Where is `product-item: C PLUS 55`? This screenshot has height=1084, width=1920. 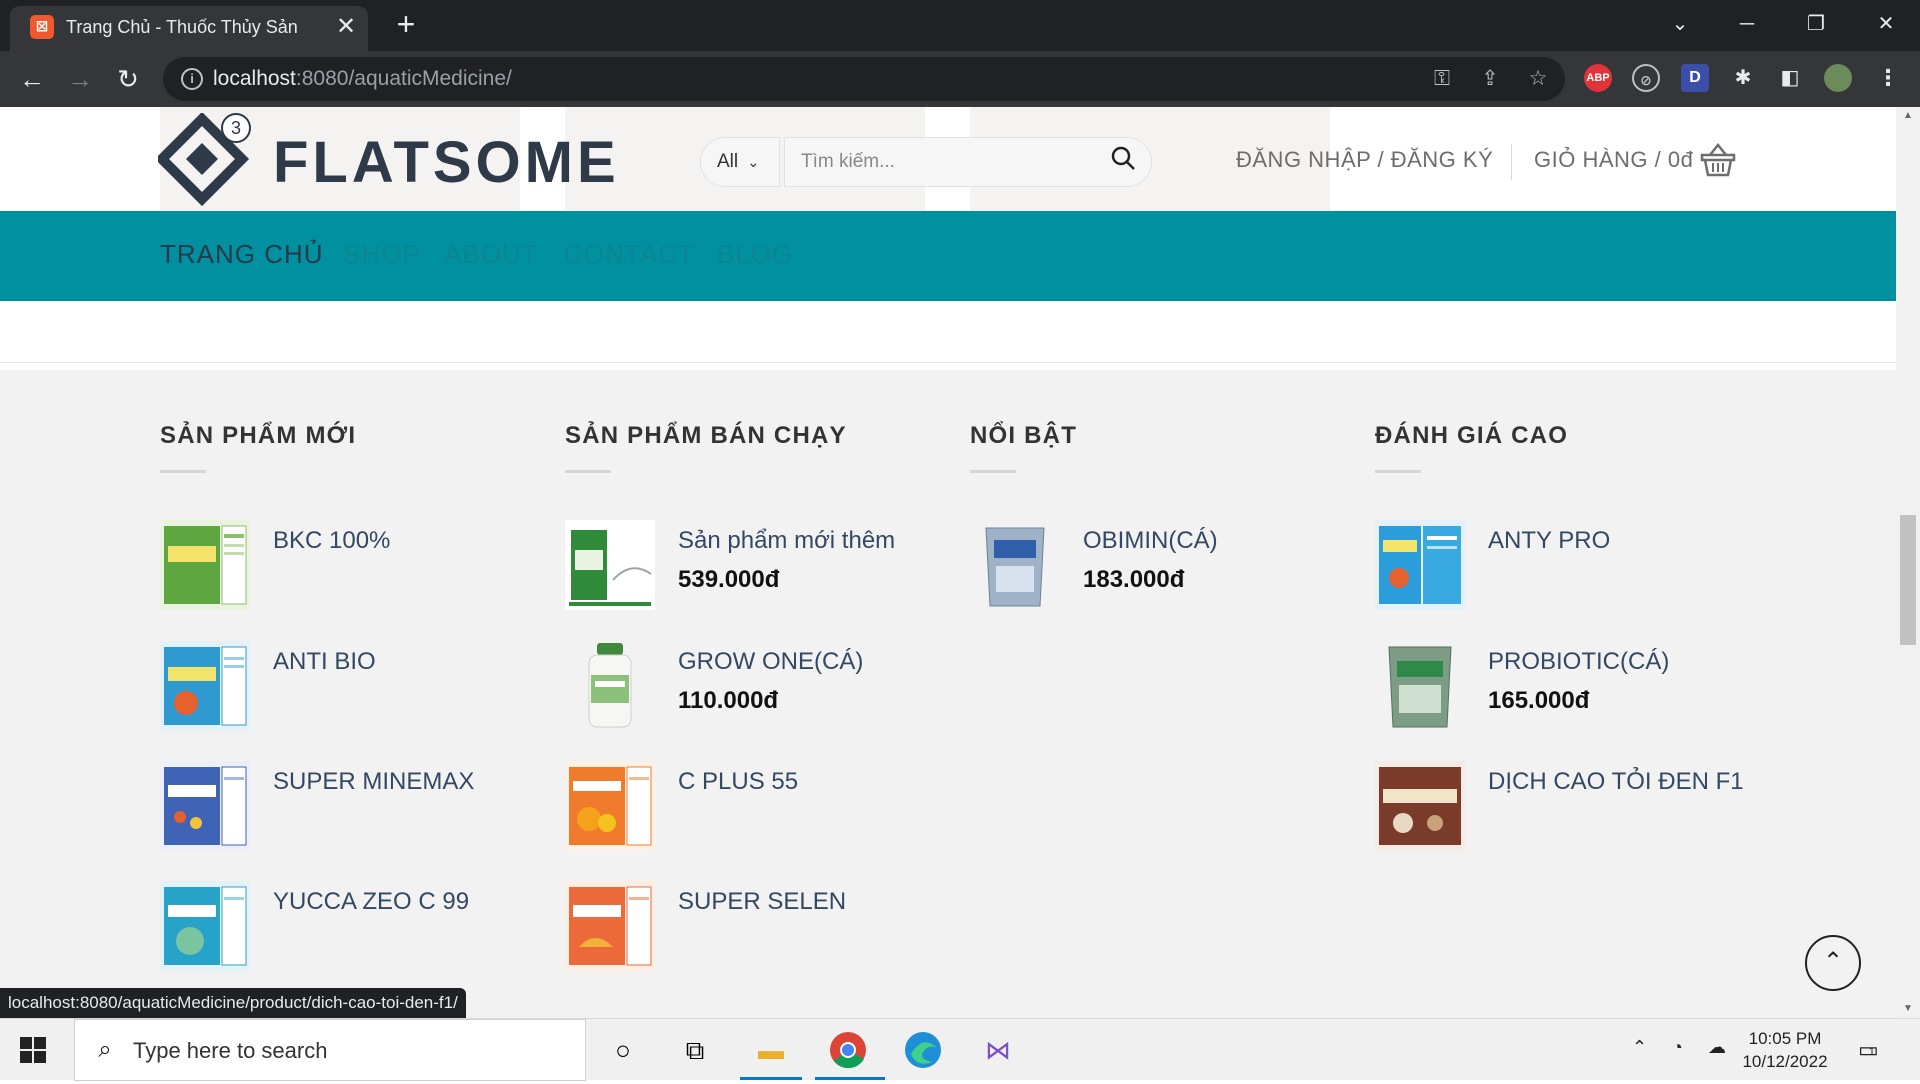
product-item: C PLUS 55 is located at coordinates (755, 811).